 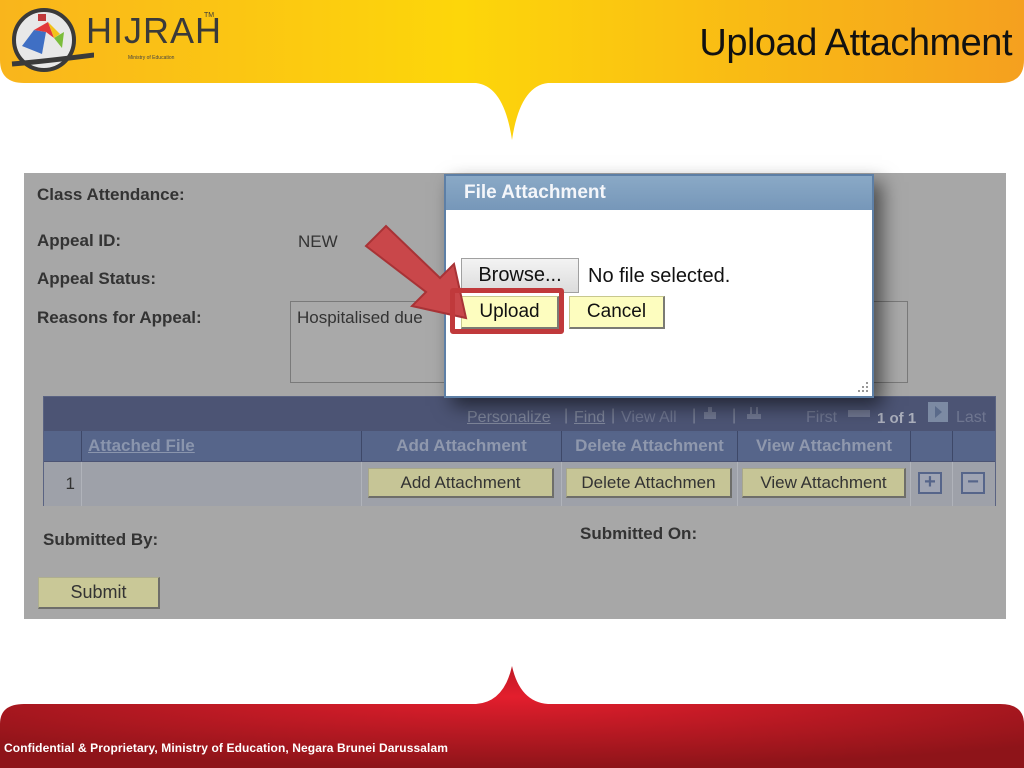 I want to click on class-attendance-label: Class Attendance:, so click(x=111, y=194).